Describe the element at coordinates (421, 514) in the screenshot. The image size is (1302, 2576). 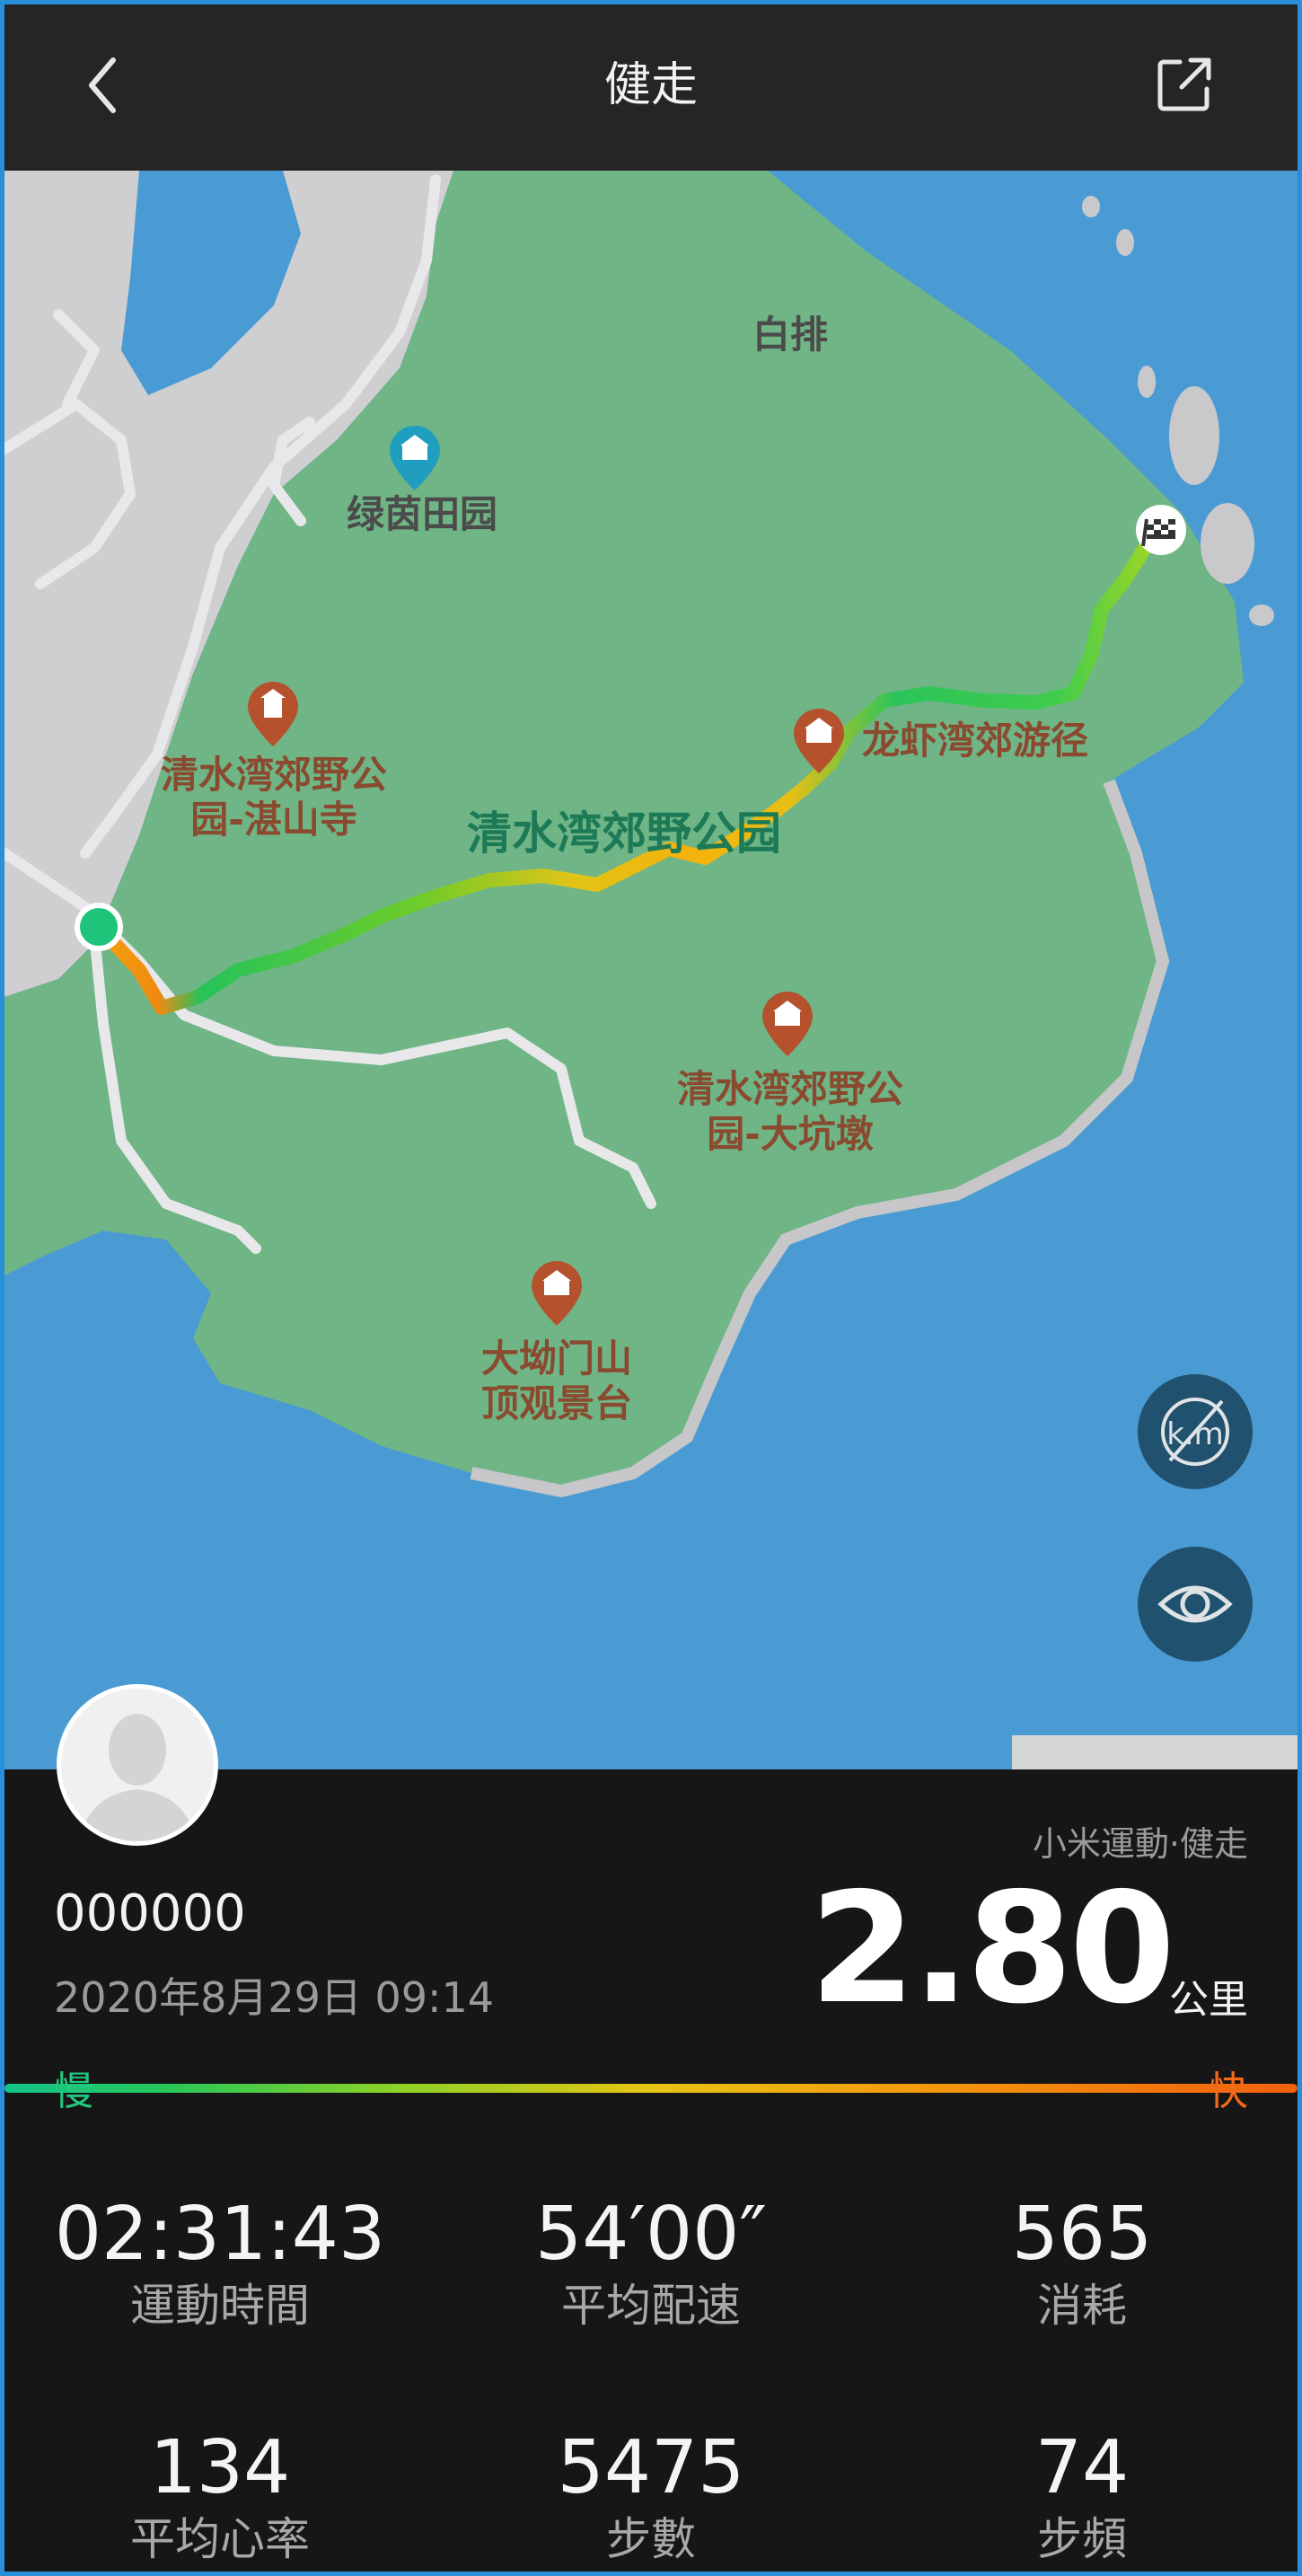
I see `map-label-lvyin: 绿茵田园` at that location.